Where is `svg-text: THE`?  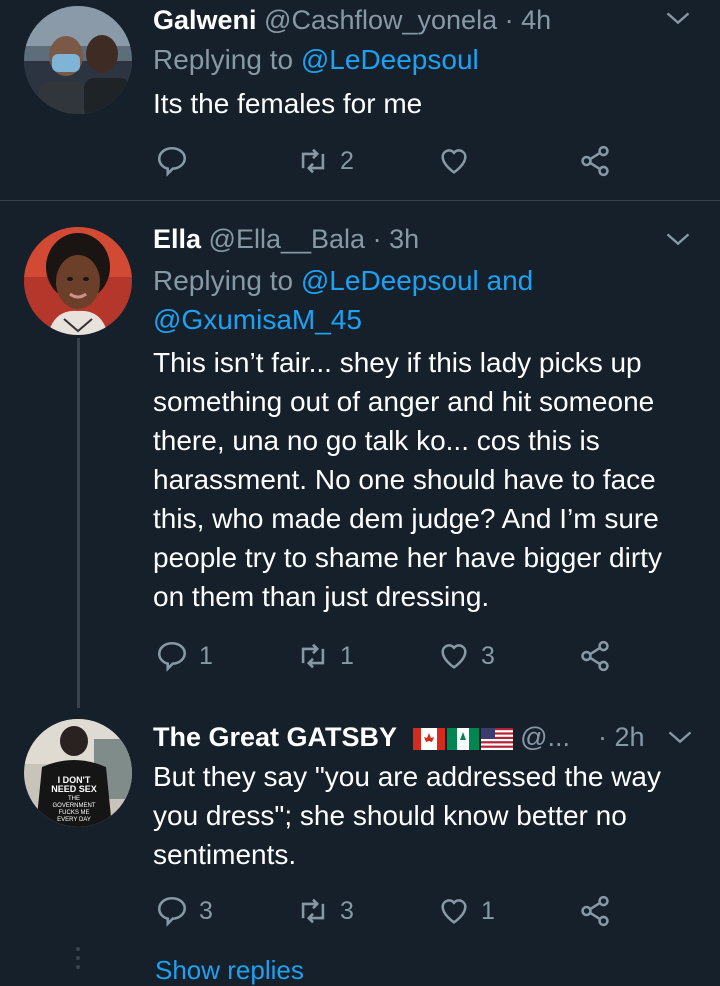
svg-text: THE is located at coordinates (74, 799).